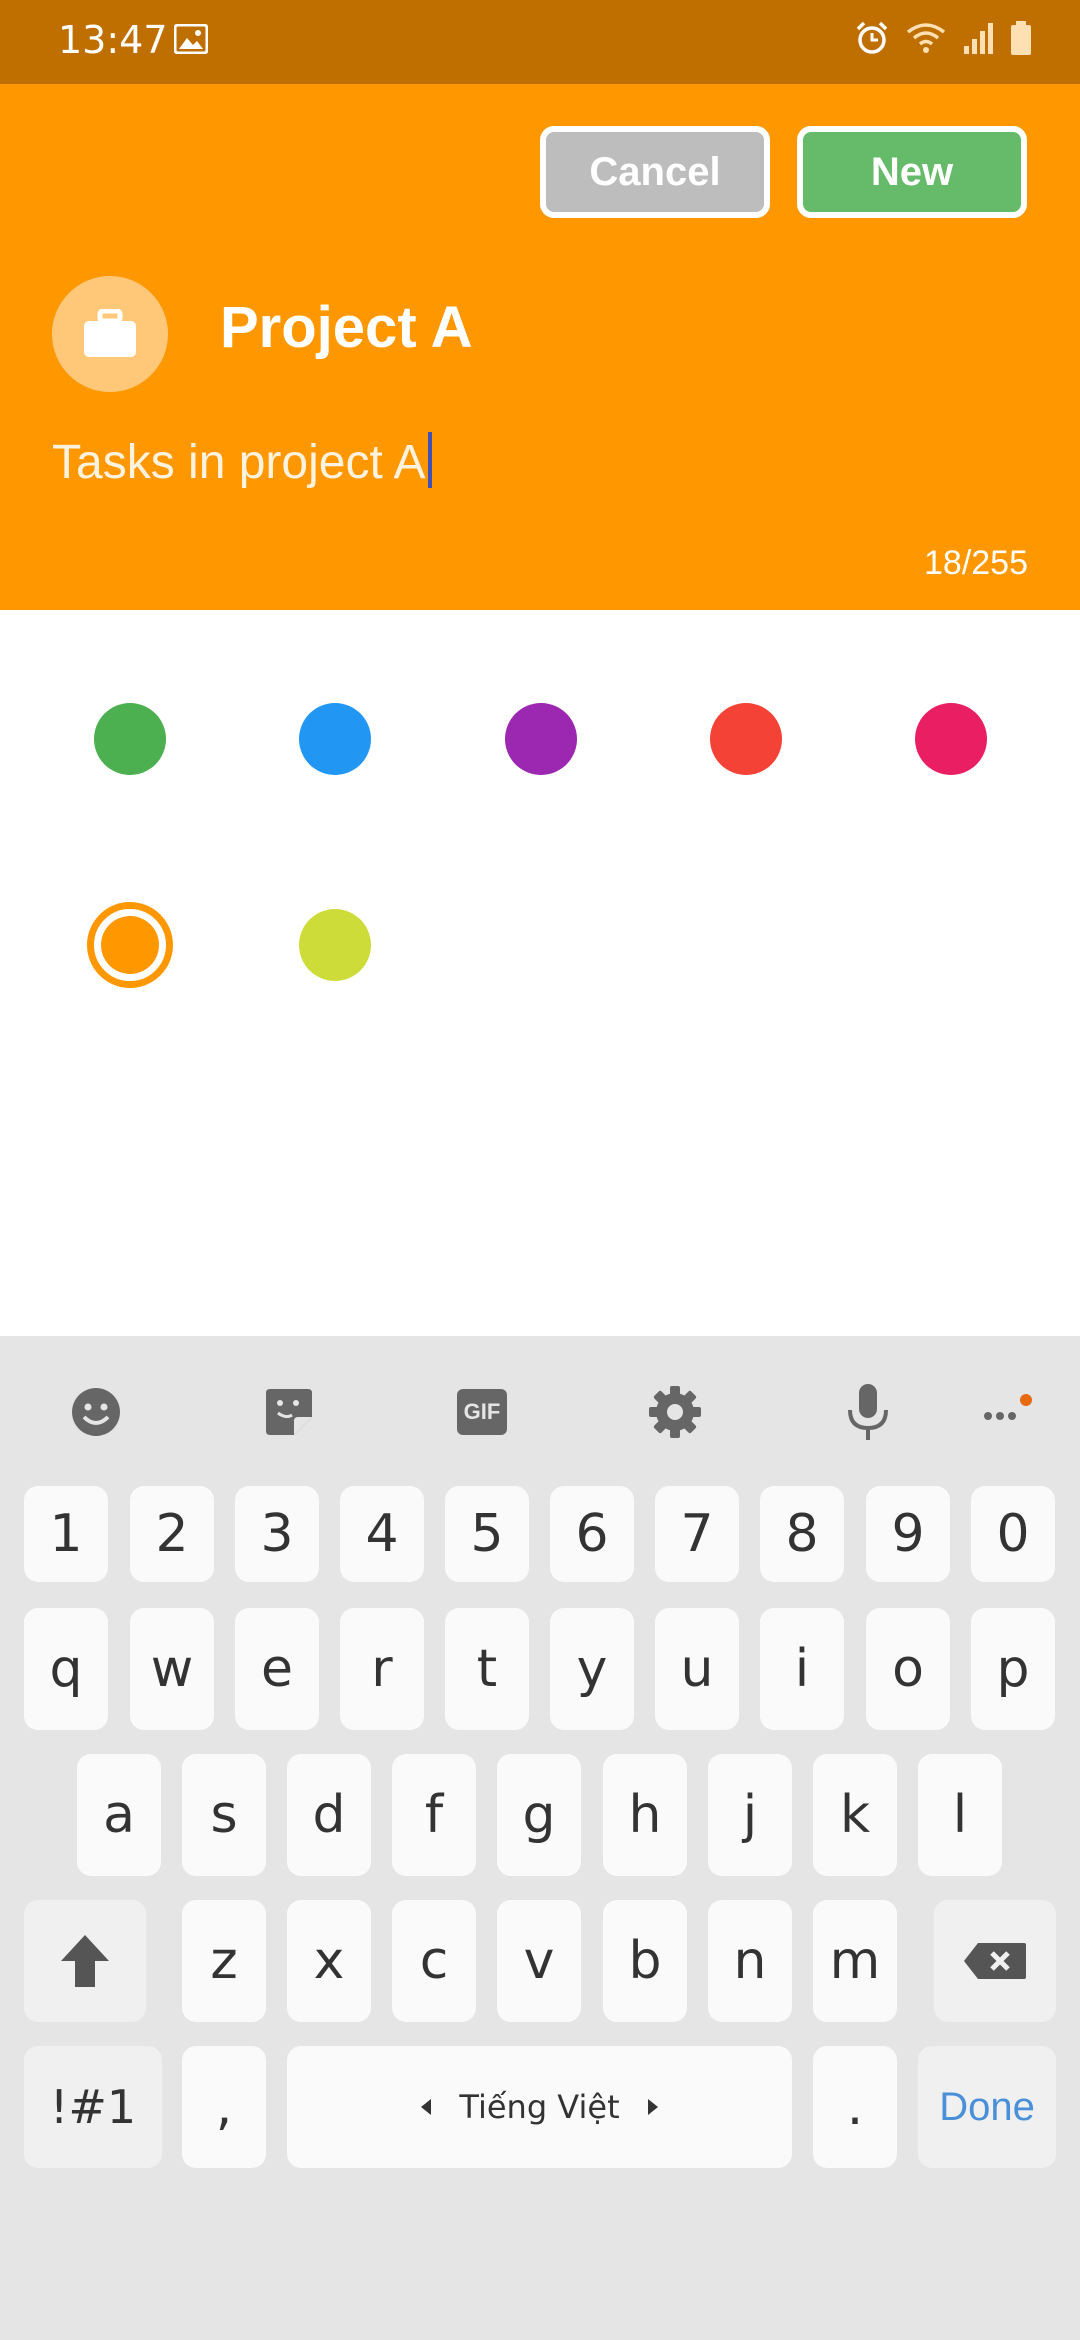 The image size is (1080, 2340). What do you see at coordinates (697, 1669) in the screenshot?
I see `key-u: u` at bounding box center [697, 1669].